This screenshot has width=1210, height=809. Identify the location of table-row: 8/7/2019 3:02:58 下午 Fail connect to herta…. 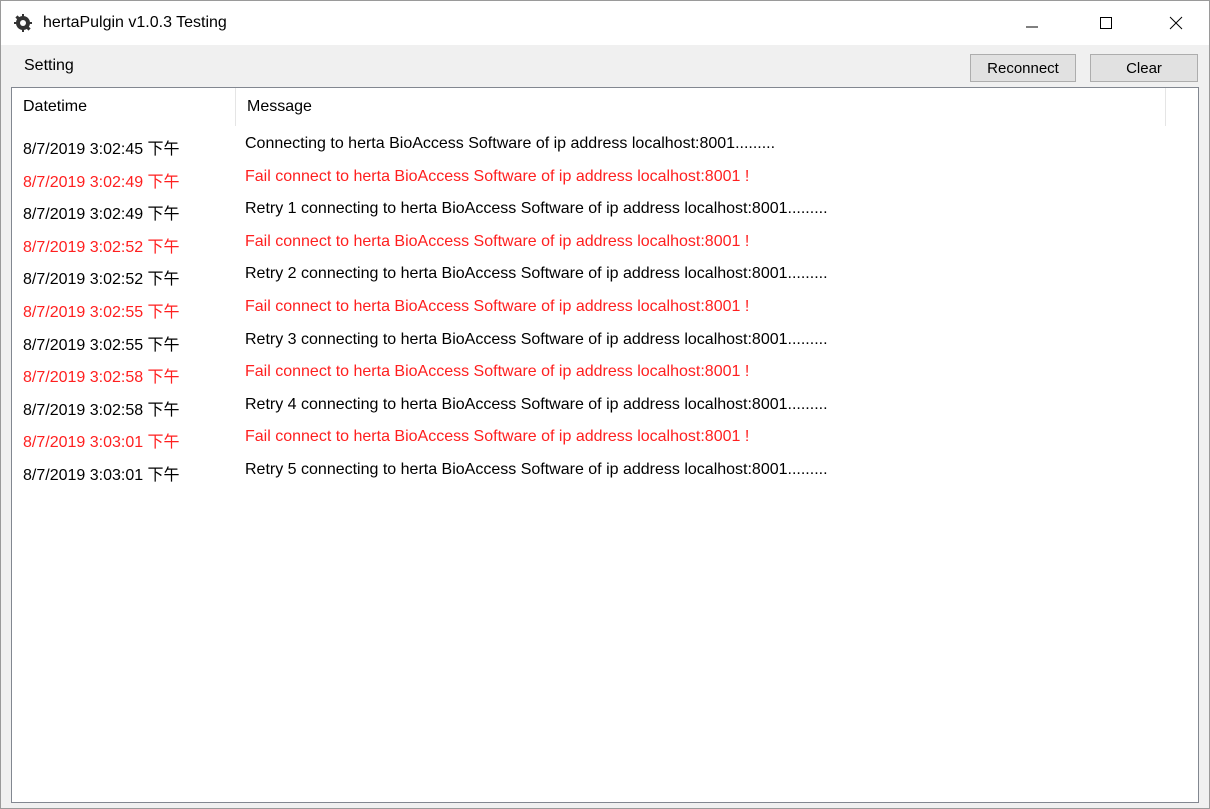
(605, 372).